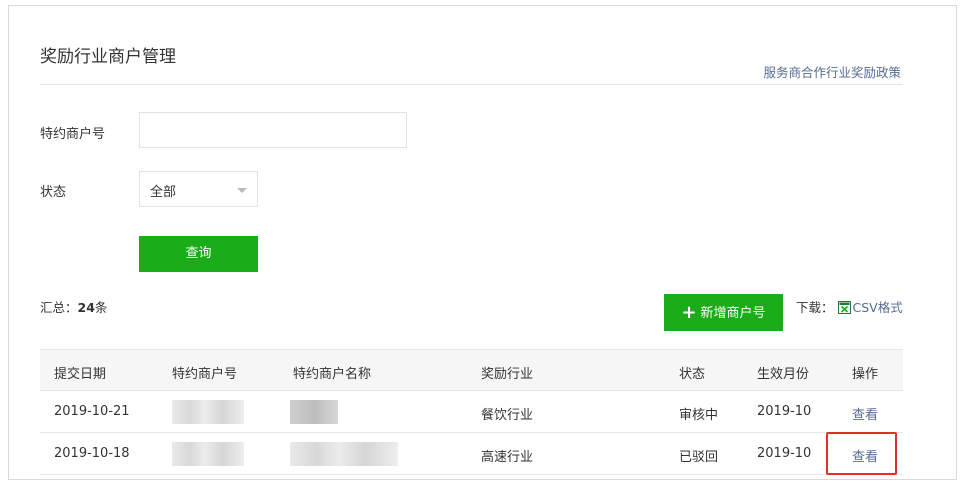  I want to click on summary-number: 24, so click(86, 307).